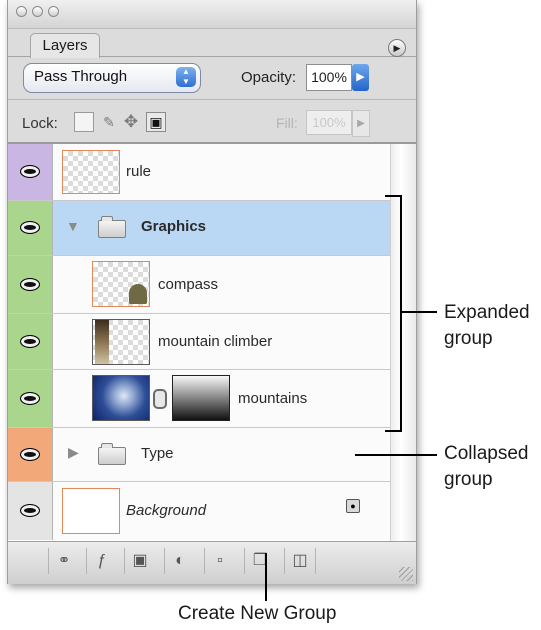 This screenshot has height=630, width=541. Describe the element at coordinates (188, 284) in the screenshot. I see `layer-name: compass` at that location.